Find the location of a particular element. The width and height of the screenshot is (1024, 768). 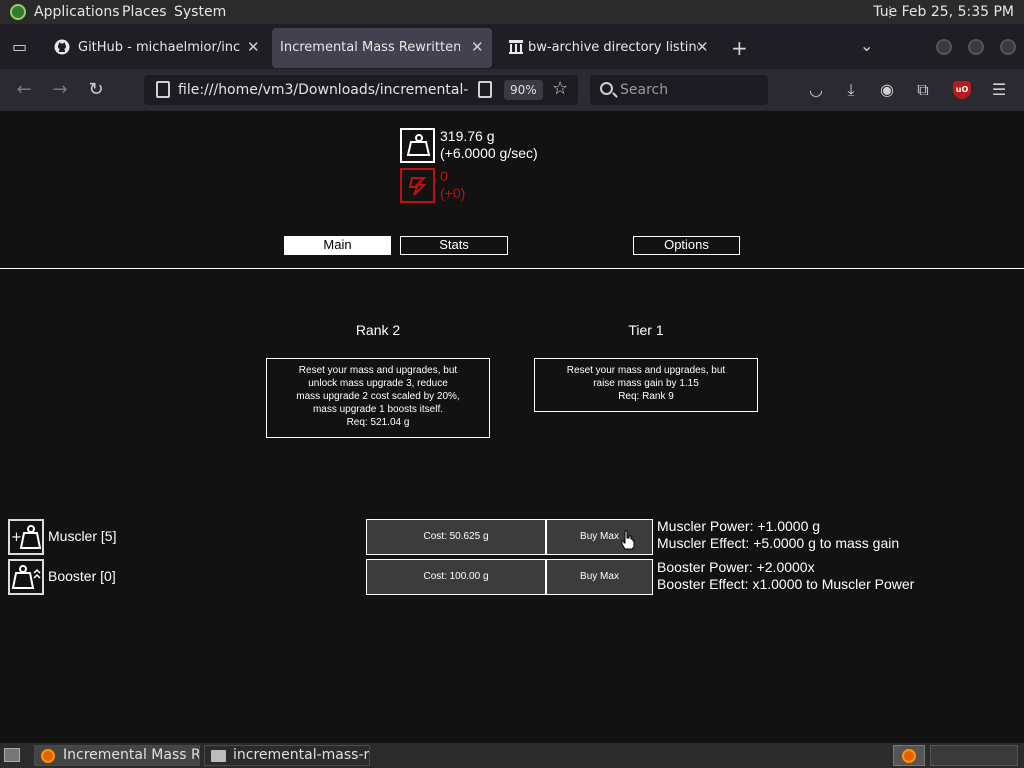

rank-desc-line: mass upgrade 1 boosts itself. is located at coordinates (378, 409).